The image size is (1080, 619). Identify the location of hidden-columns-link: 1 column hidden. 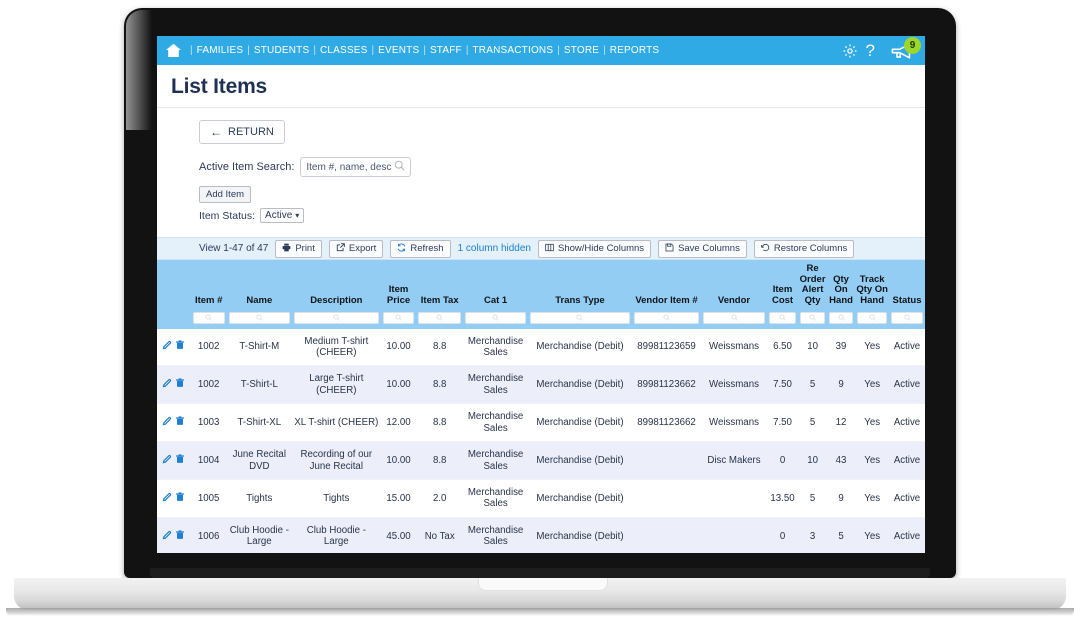
(494, 248).